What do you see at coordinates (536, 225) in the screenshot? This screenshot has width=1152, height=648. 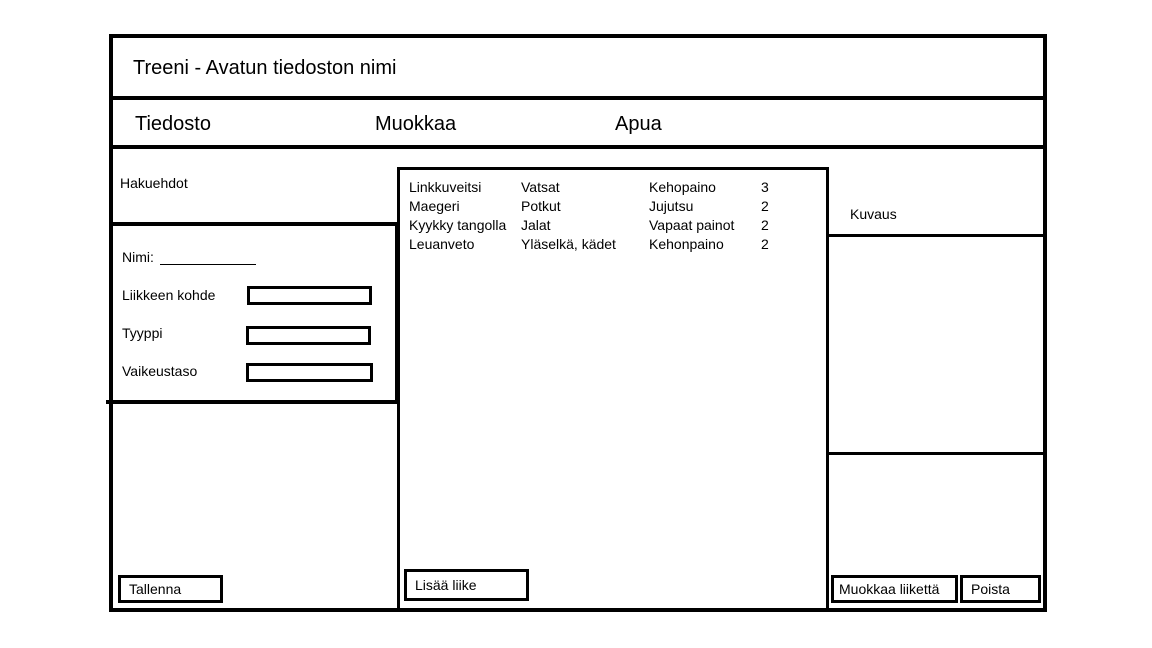 I see `exercise-target: Jalat` at bounding box center [536, 225].